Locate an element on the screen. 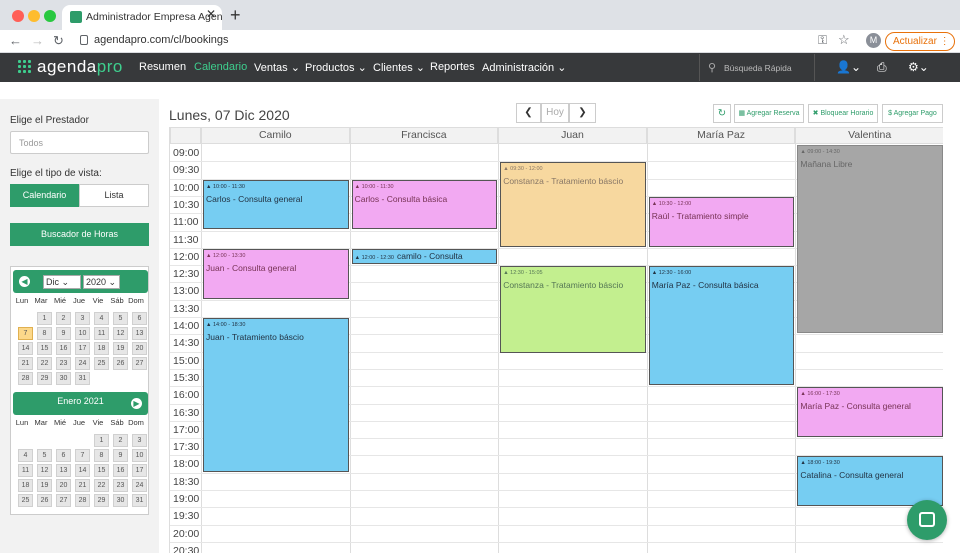 This screenshot has width=960, height=553. booking-event: ▲ 10:30 - 12:00 Raúl - Tratamiento simple is located at coordinates (721, 221).